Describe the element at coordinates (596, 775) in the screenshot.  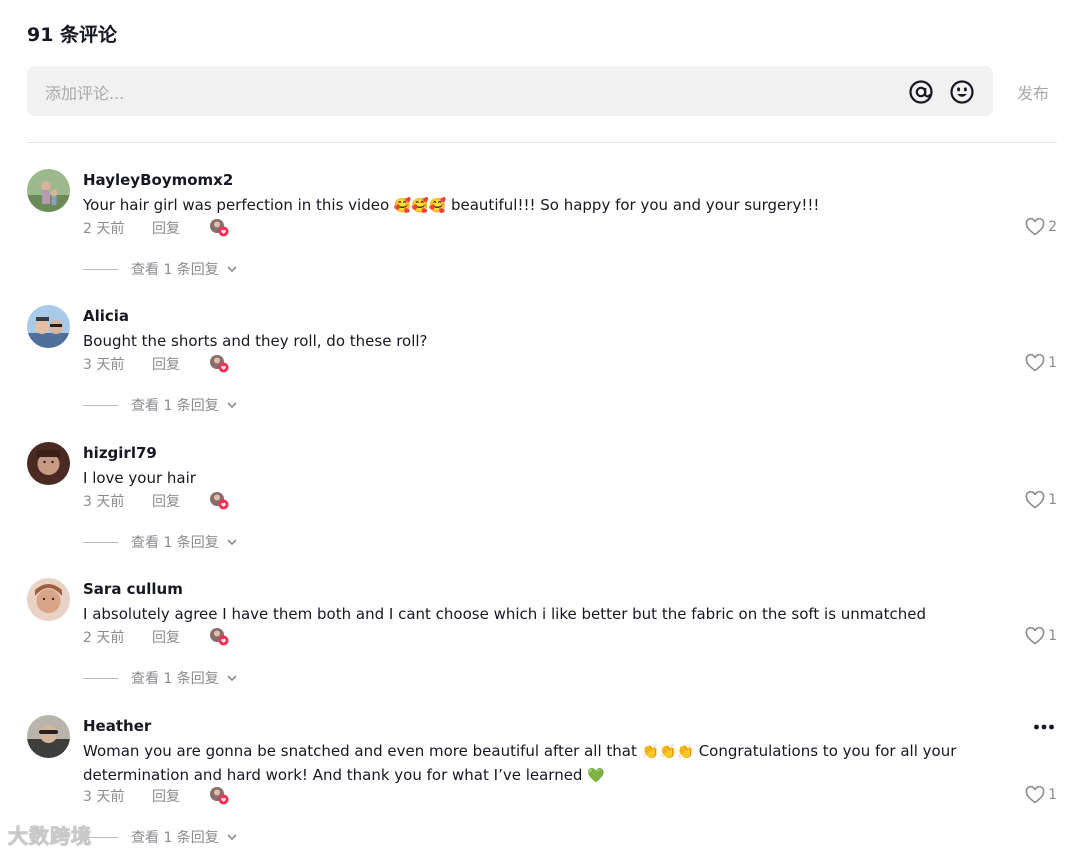
I see `emoji-inline: 💚` at that location.